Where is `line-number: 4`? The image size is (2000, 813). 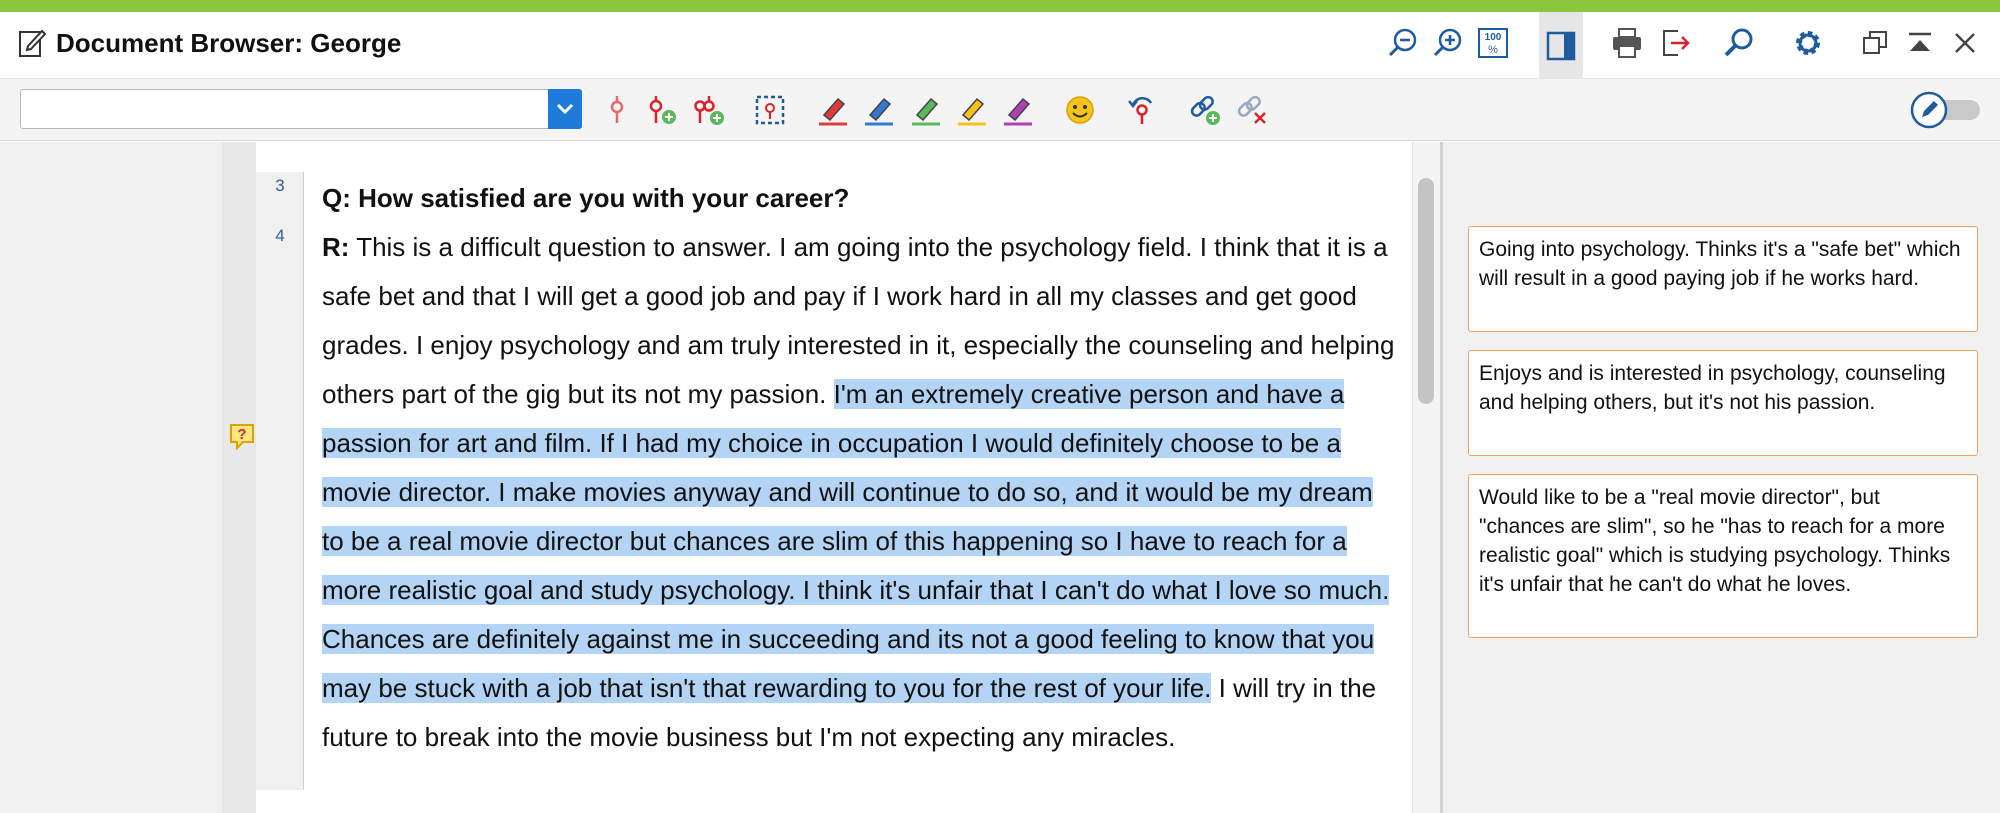 line-number: 4 is located at coordinates (280, 235).